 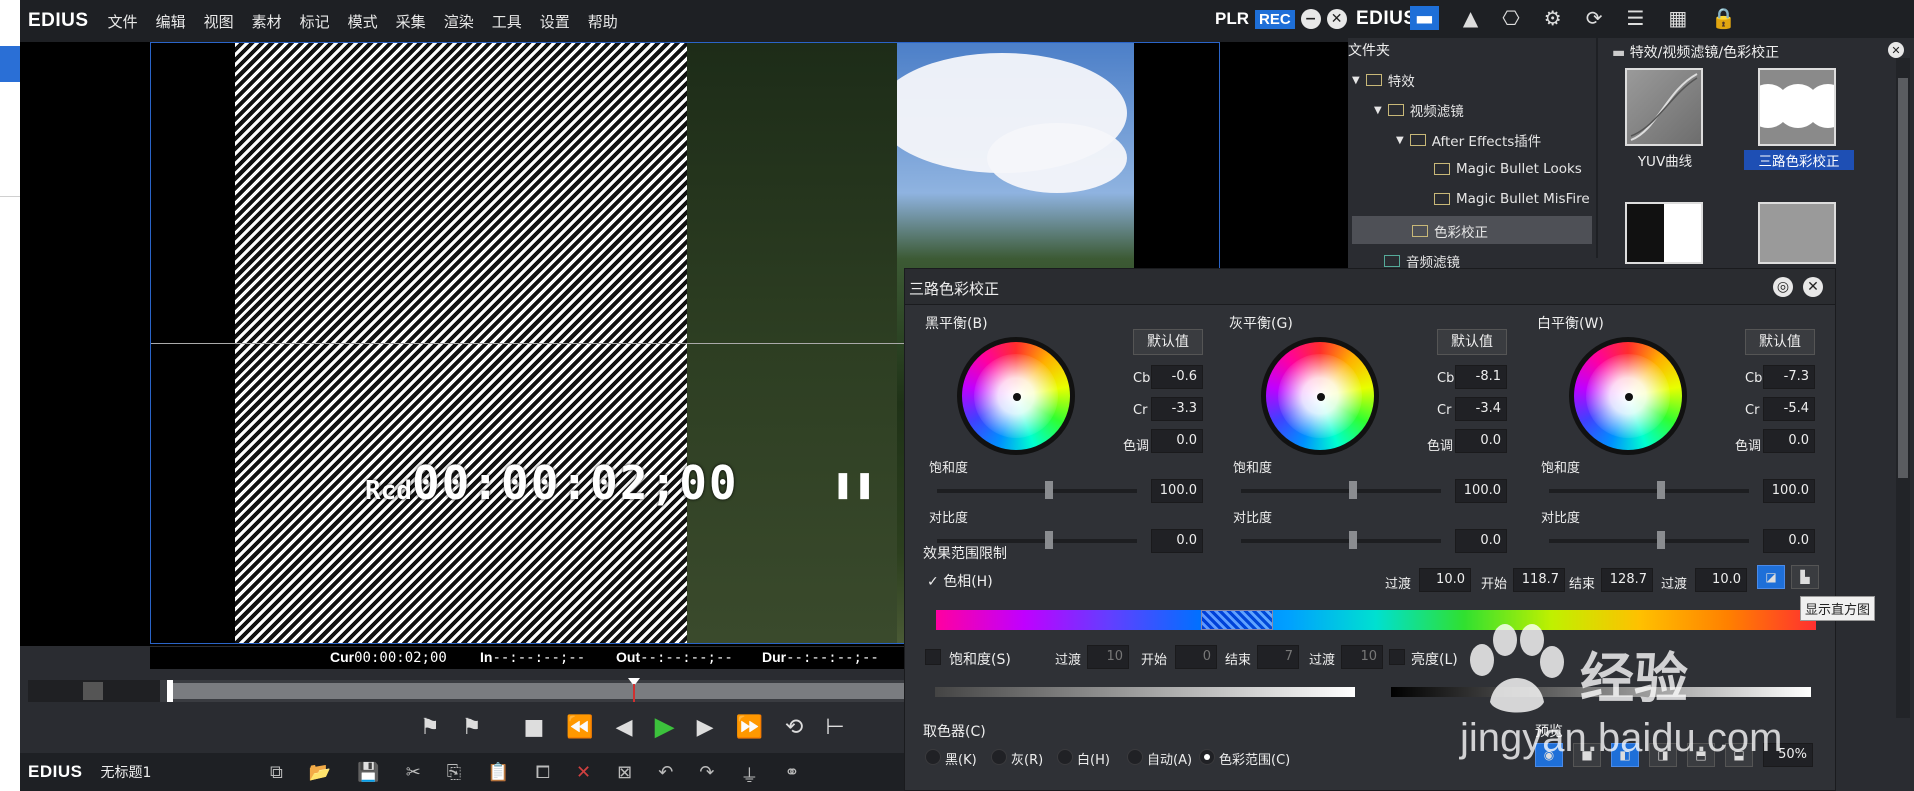 What do you see at coordinates (219, 21) in the screenshot?
I see `menu-view: 视图` at bounding box center [219, 21].